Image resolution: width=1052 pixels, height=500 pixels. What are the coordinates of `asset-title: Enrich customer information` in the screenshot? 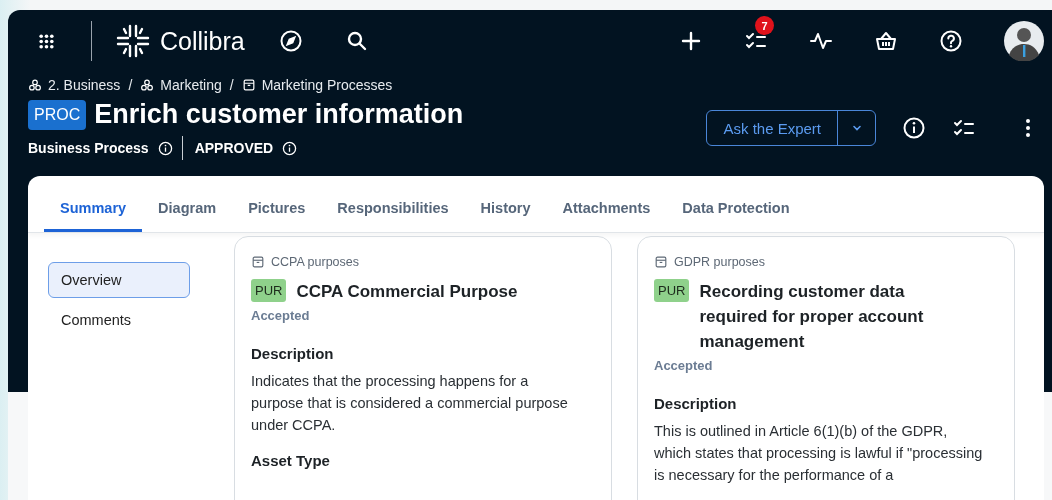 It's located at (279, 114).